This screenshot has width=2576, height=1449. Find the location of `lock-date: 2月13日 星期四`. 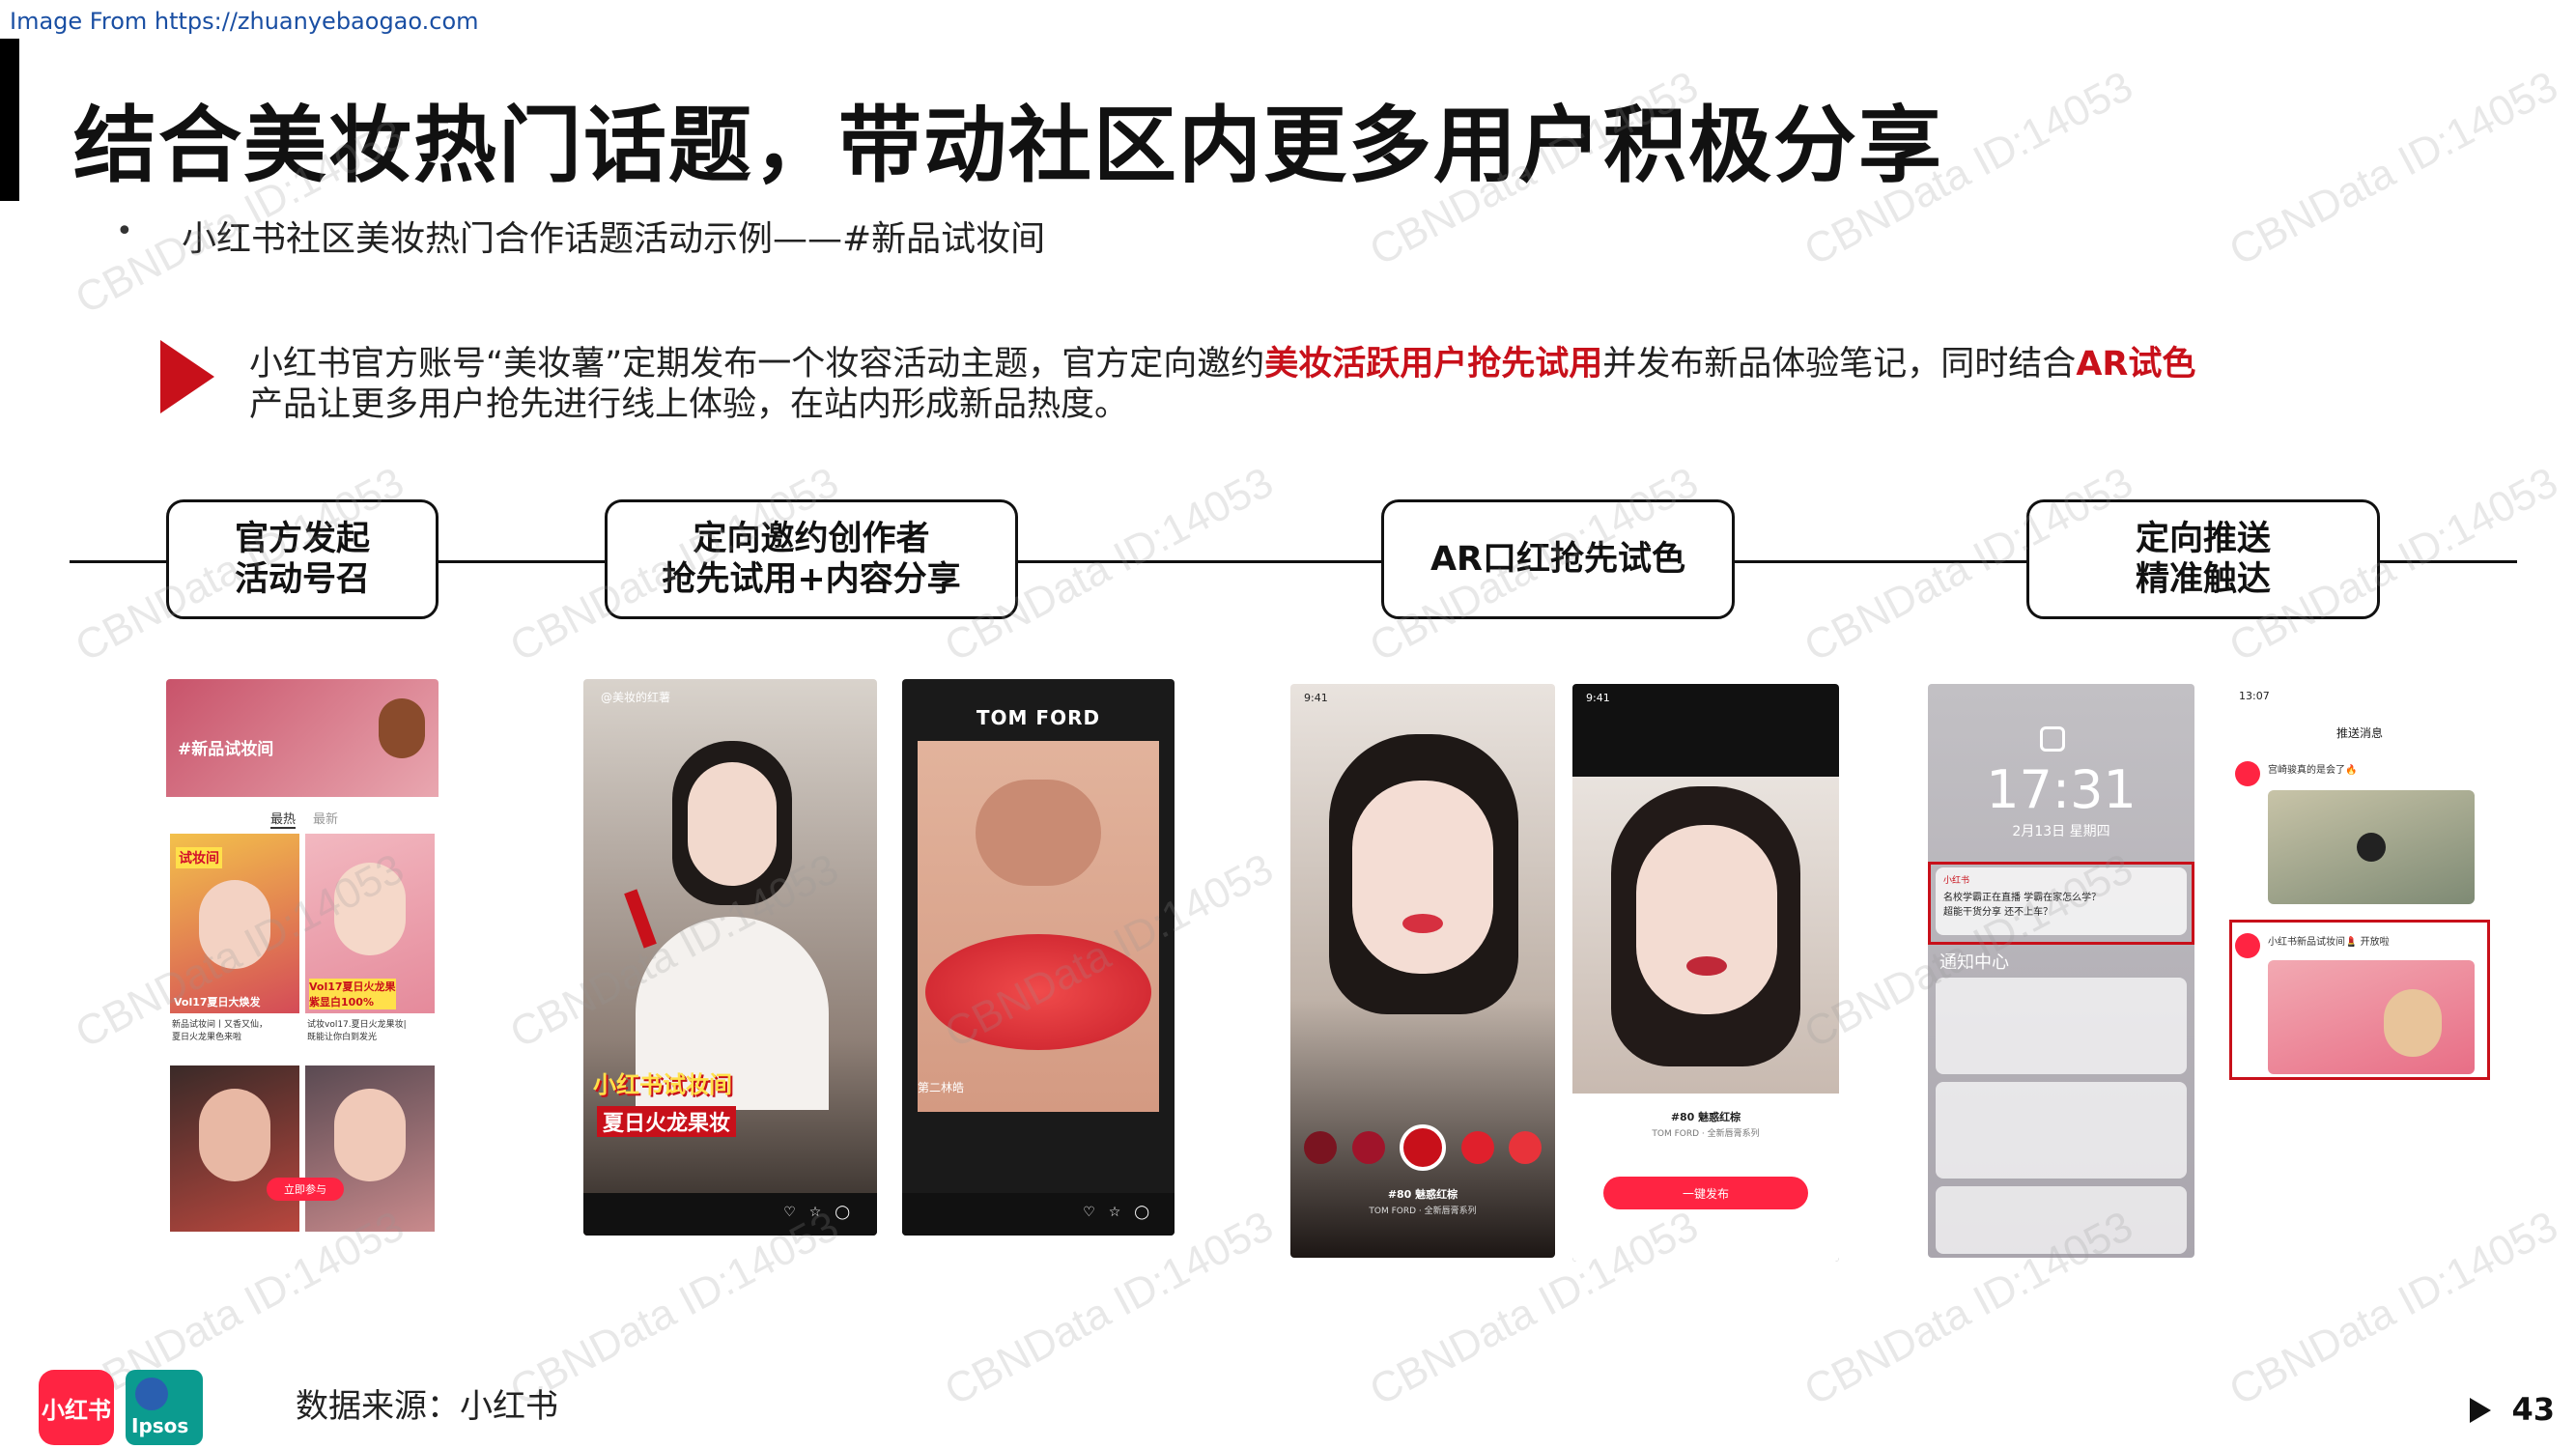

lock-date: 2月13日 星期四 is located at coordinates (2061, 831).